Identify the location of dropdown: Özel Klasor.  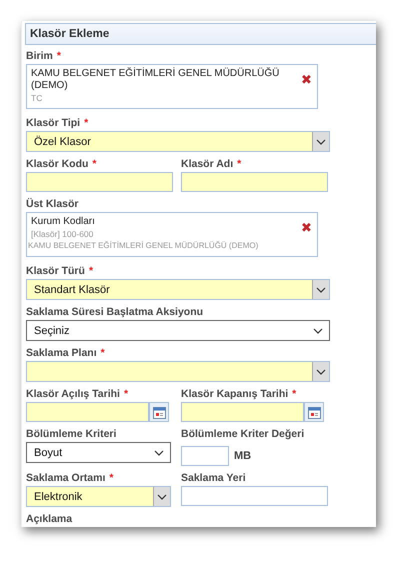
(178, 141).